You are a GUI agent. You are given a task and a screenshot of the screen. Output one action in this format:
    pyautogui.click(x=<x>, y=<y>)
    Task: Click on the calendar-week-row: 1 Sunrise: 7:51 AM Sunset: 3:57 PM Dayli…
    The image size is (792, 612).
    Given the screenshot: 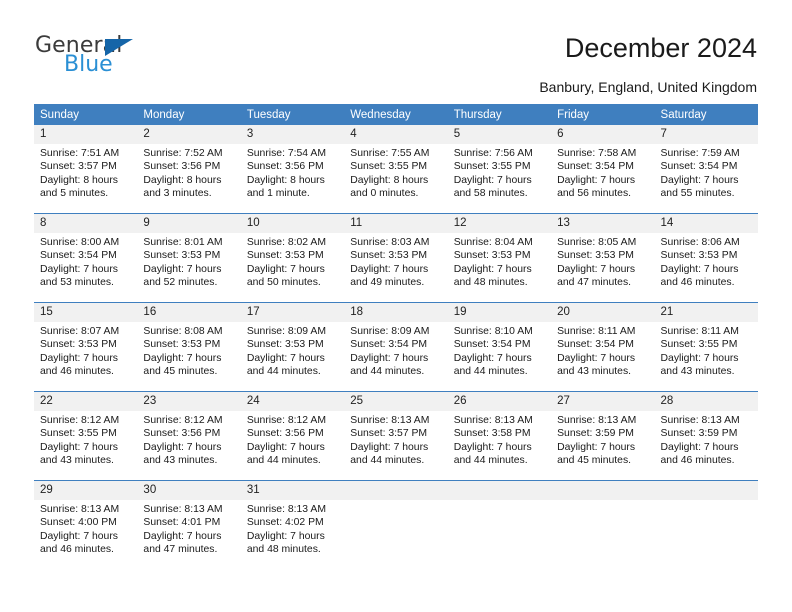 What is the action you would take?
    pyautogui.click(x=396, y=169)
    